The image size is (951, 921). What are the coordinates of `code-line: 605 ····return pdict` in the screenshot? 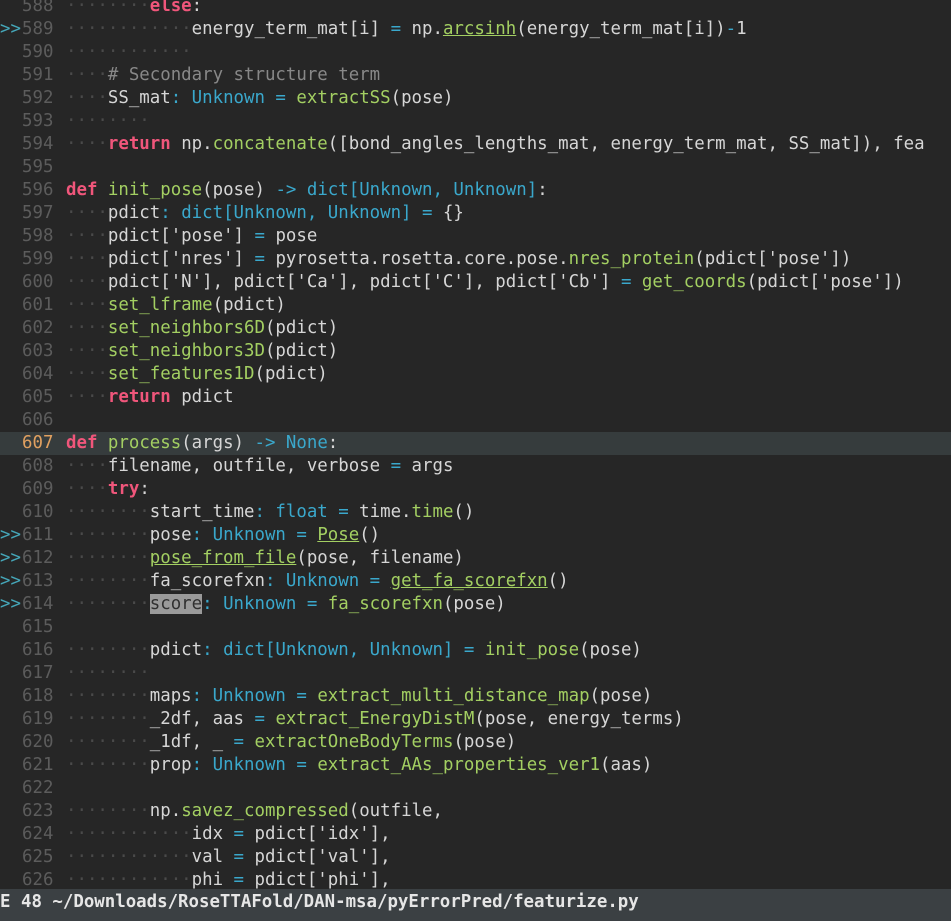 It's located at (475, 397).